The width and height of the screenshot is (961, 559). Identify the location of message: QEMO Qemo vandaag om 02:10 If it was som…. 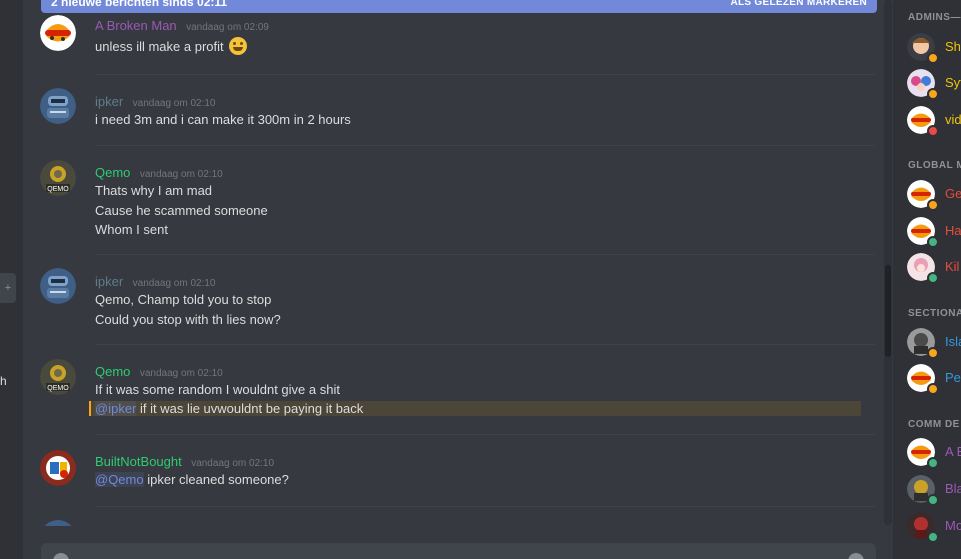
(442, 391).